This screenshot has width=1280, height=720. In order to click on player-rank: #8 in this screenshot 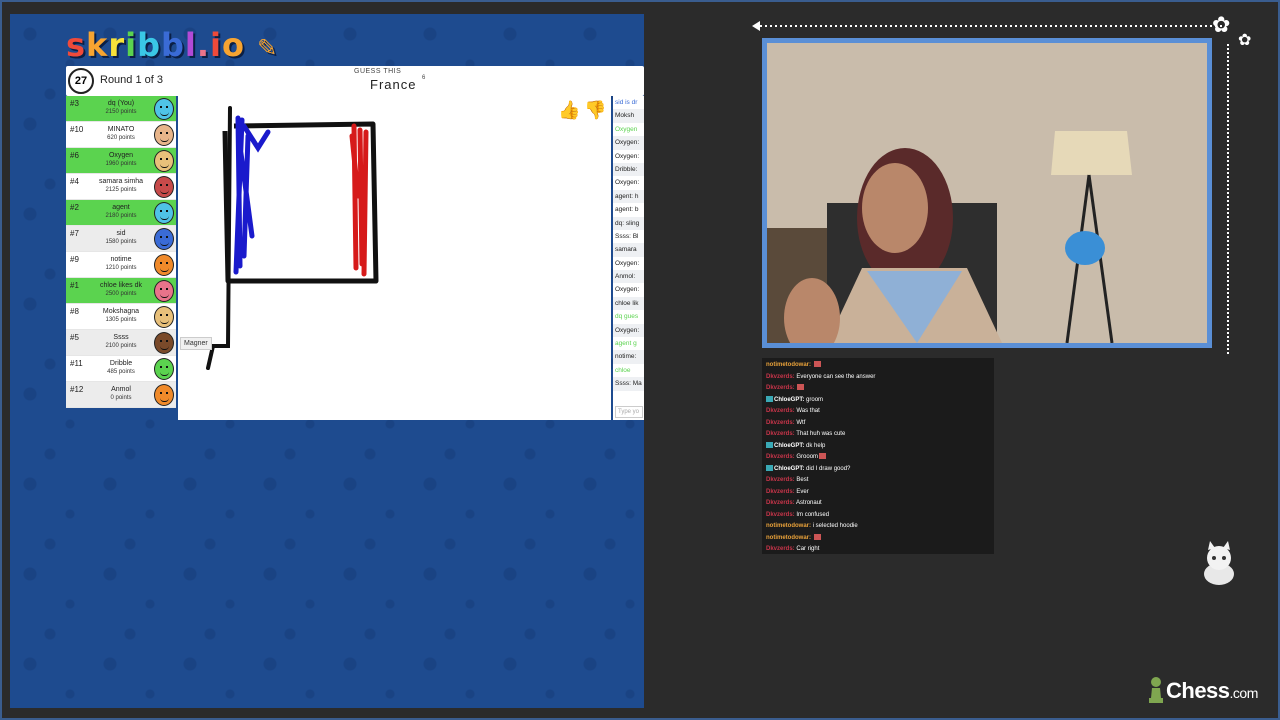, I will do `click(74, 311)`.